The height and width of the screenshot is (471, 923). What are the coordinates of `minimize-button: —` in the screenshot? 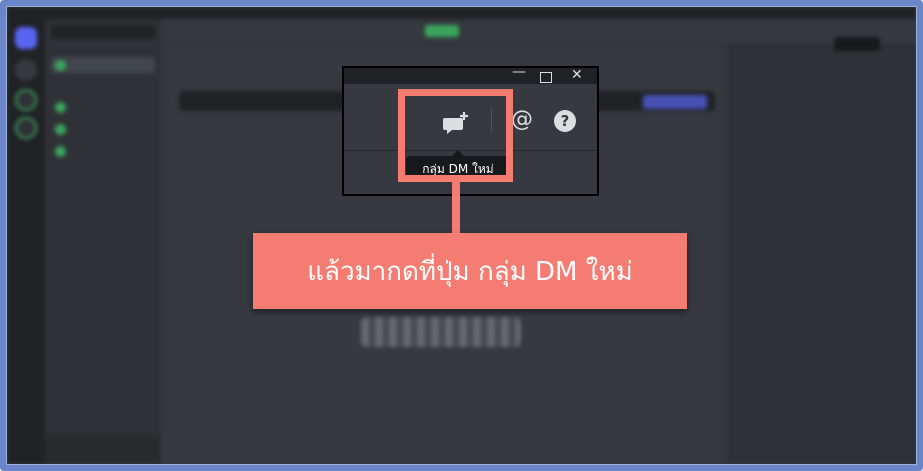 It's located at (519, 72).